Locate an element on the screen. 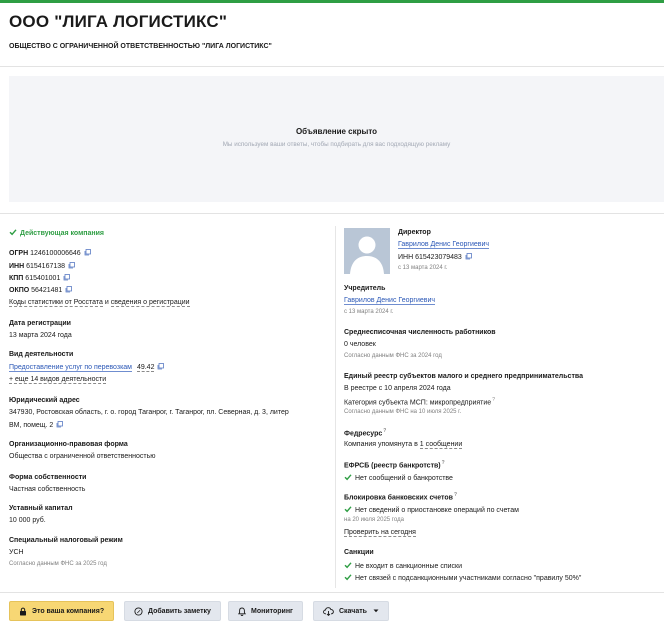  divider is located at coordinates (332, 66).